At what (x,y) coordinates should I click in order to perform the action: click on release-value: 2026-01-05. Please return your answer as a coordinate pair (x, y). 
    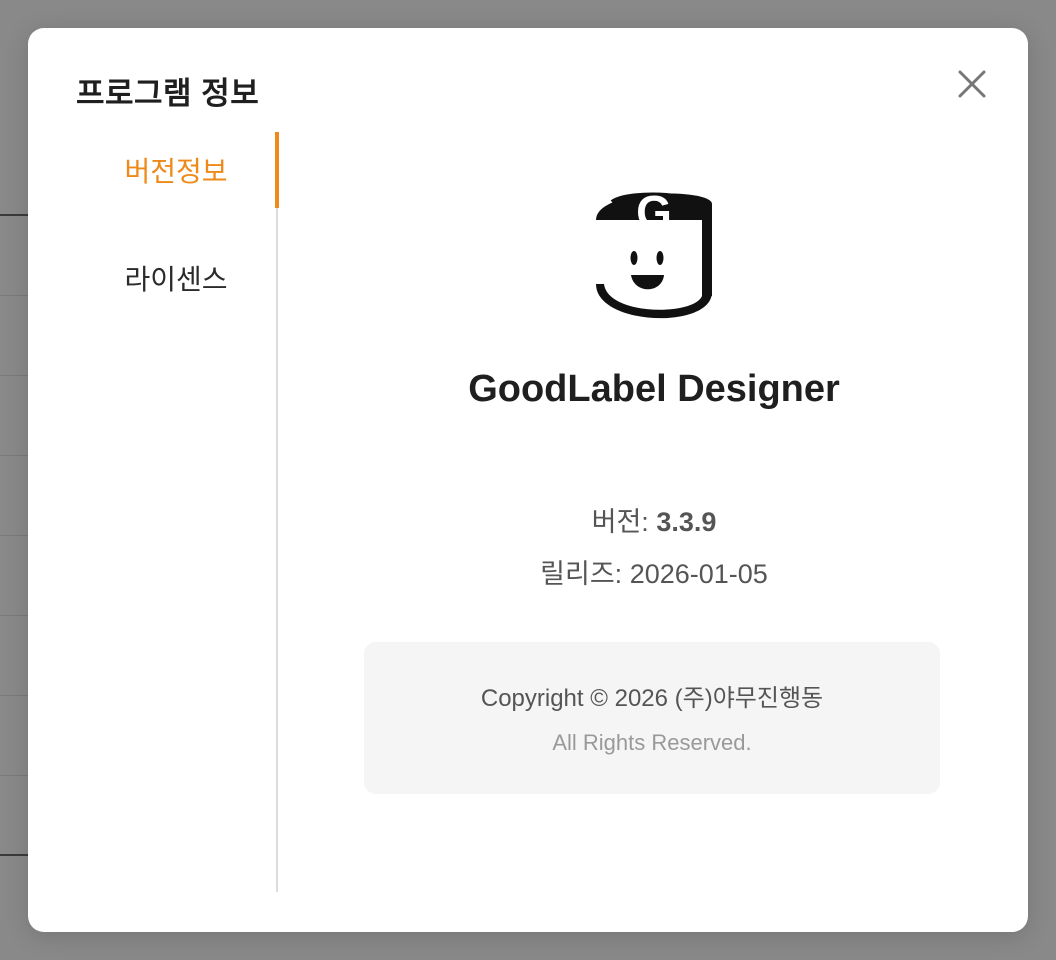
    Looking at the image, I should click on (698, 574).